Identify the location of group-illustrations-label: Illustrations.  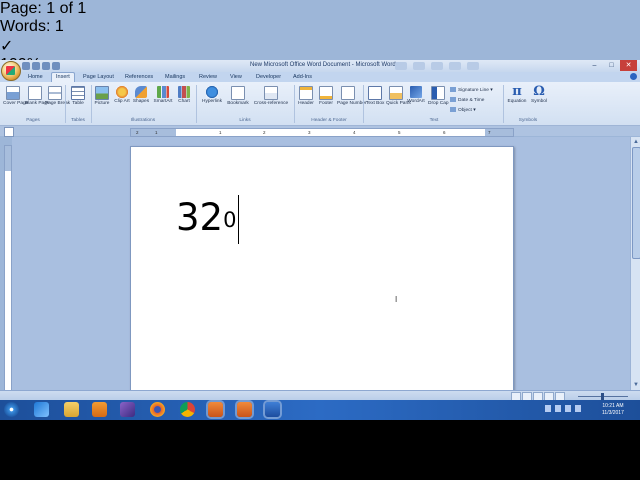
(143, 120).